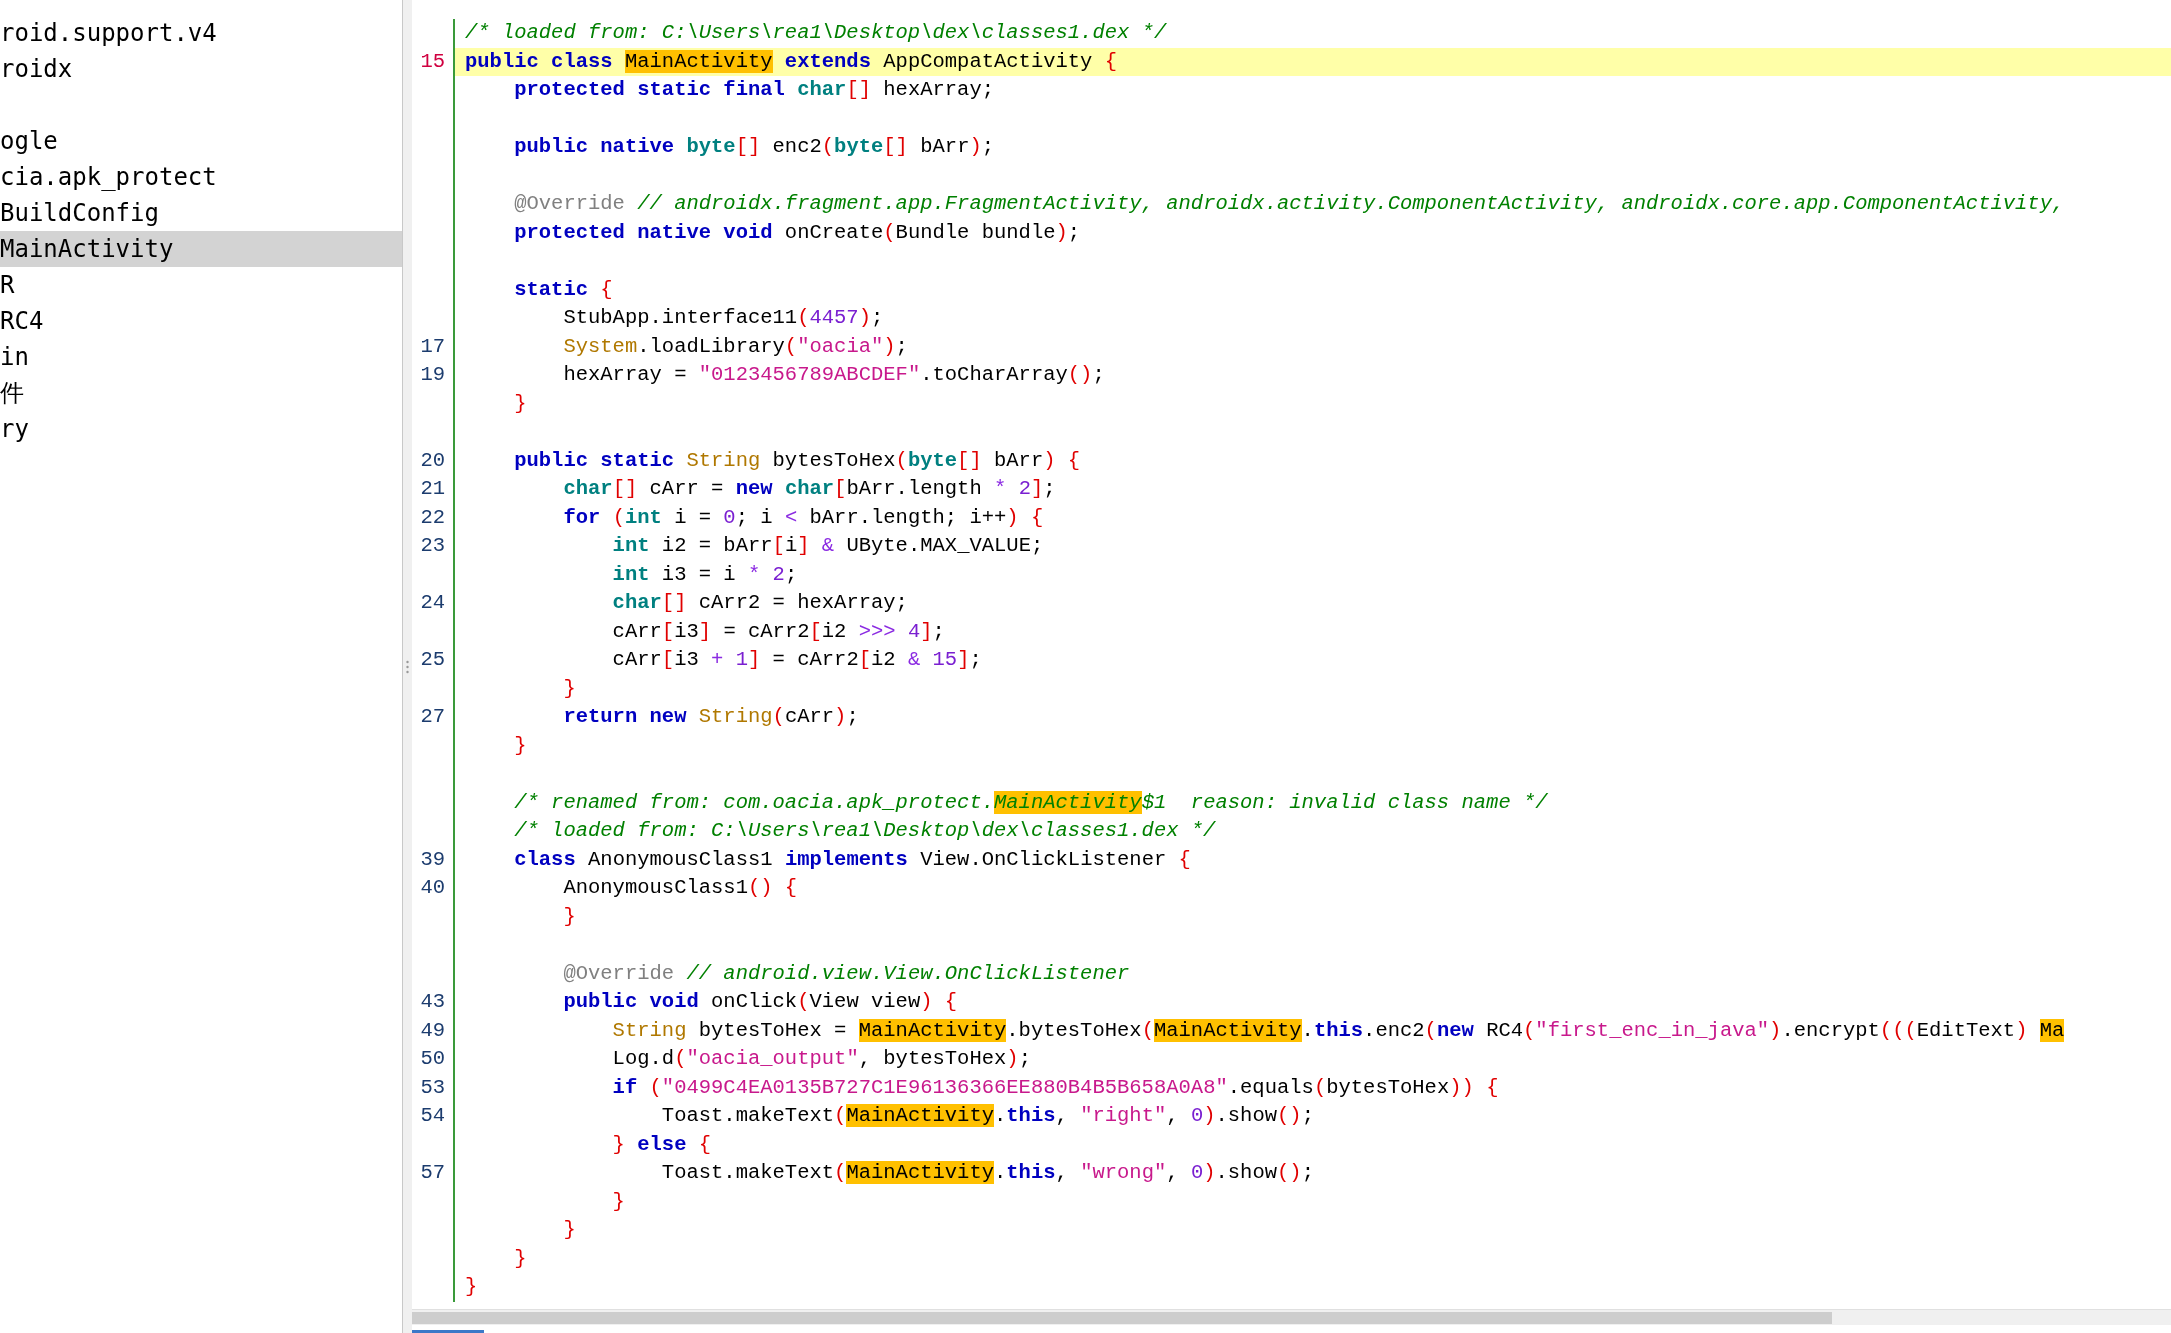 This screenshot has width=2171, height=1333. Describe the element at coordinates (1338, 1030) in the screenshot. I see `code-line: String bytesToHex = MainActivity.bytesToHex(MainActivity.this.enc2(new RC4("first_enc_in_java").encrypt(((EditText) Ma` at that location.